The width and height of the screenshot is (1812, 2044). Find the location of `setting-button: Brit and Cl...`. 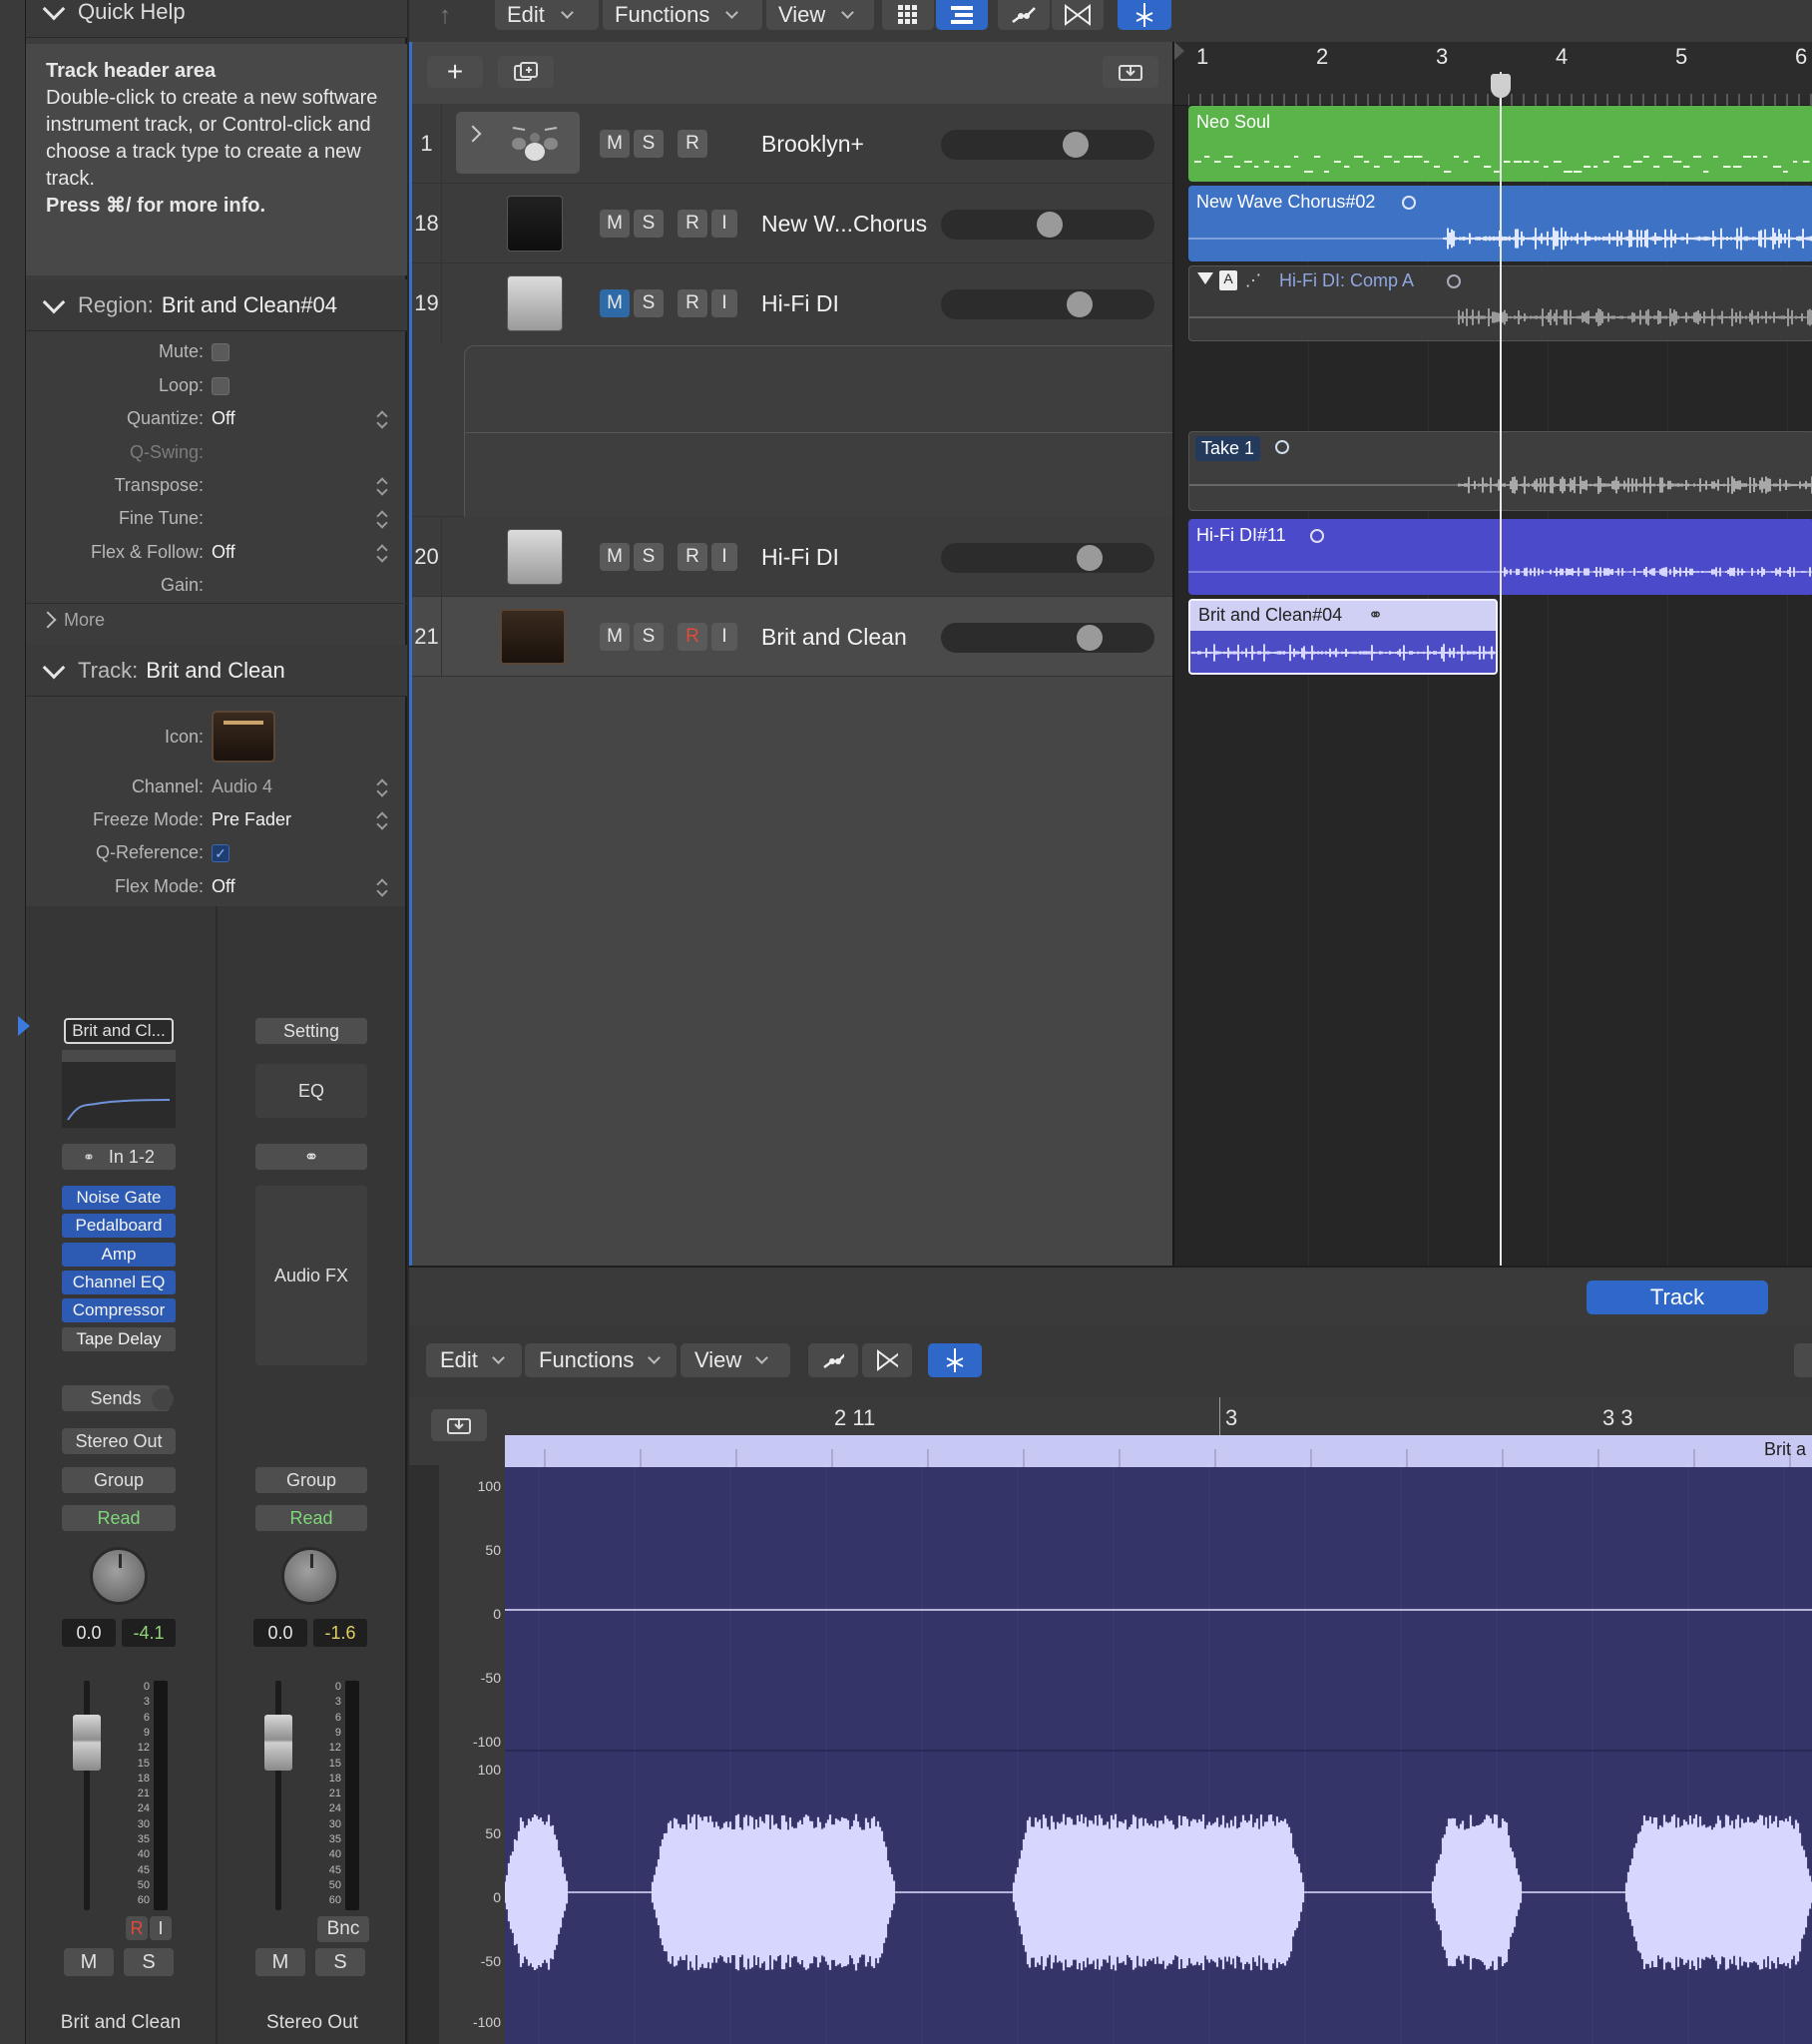

setting-button: Brit and Cl... is located at coordinates (119, 1031).